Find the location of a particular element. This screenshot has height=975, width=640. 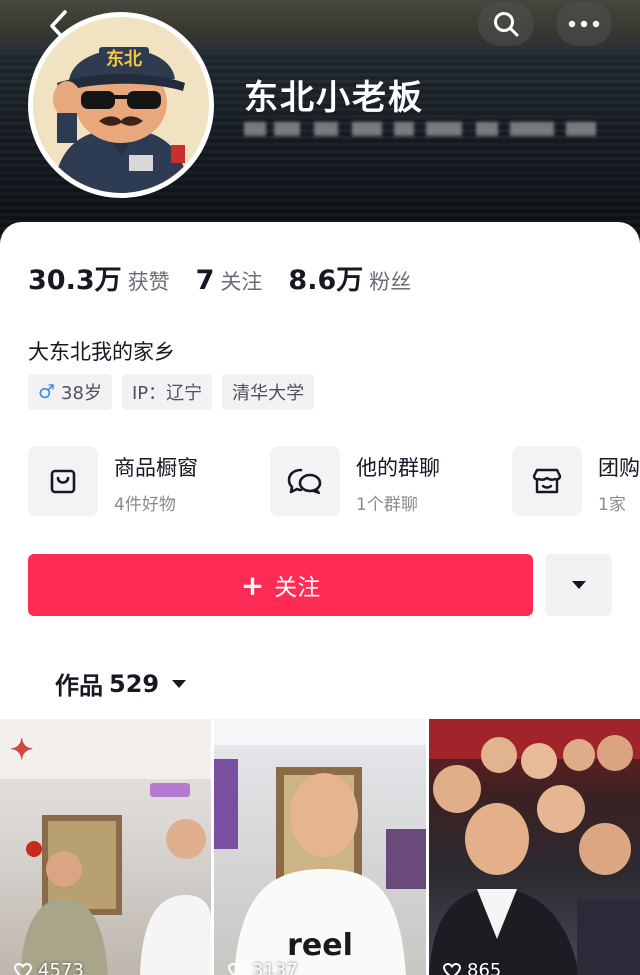

like-count-row: 865 is located at coordinates (472, 967).